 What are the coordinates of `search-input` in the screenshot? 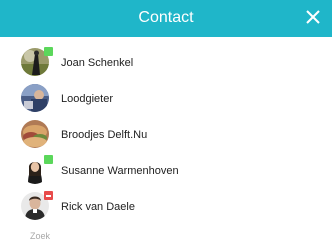 It's located at (130, 236).